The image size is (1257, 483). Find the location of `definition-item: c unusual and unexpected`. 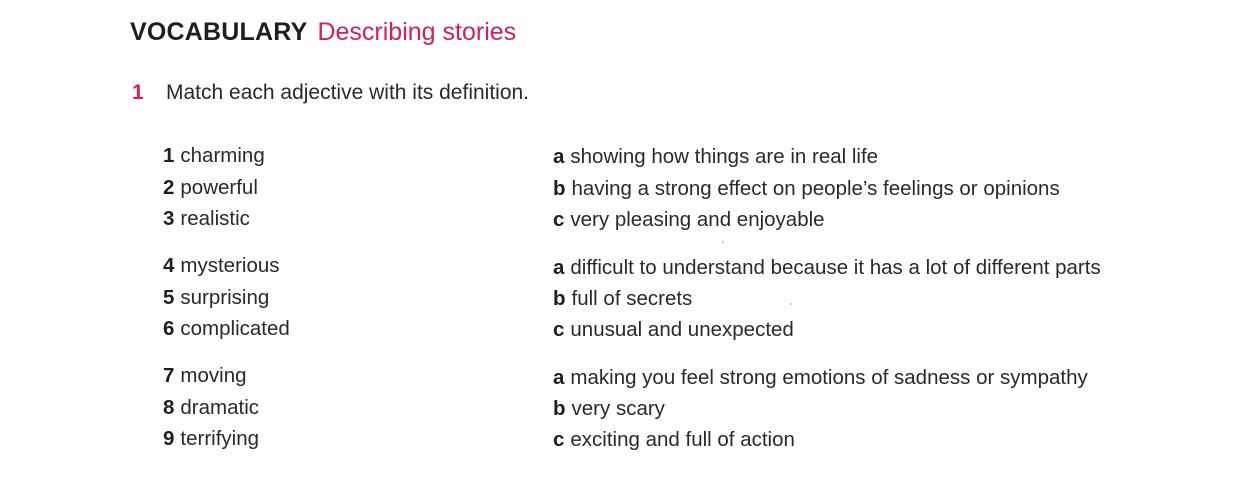

definition-item: c unusual and unexpected is located at coordinates (673, 329).